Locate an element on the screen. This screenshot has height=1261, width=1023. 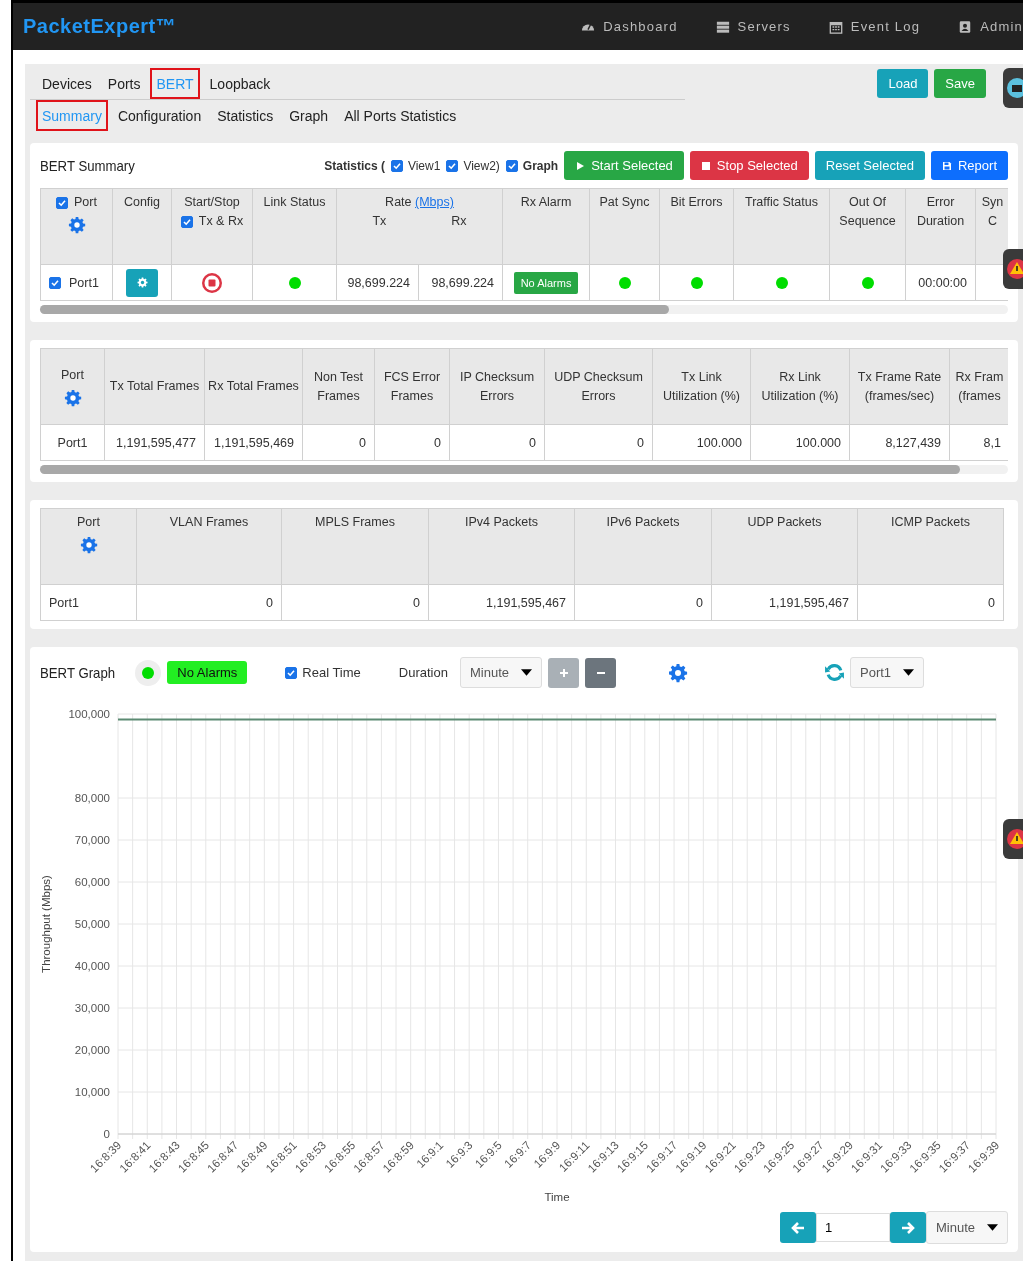
sub-tab: Graph is located at coordinates (309, 115).